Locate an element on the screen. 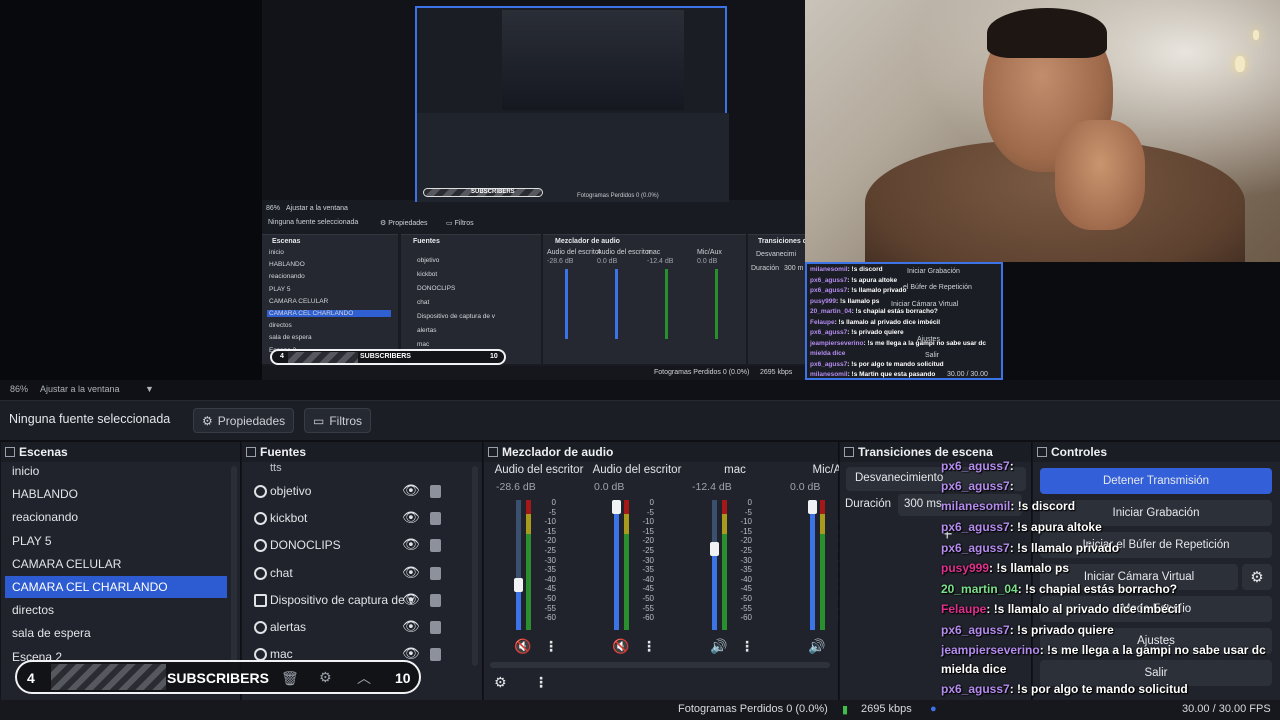 The width and height of the screenshot is (1280, 720). meter-tick-label: -50 is located at coordinates (550, 598).